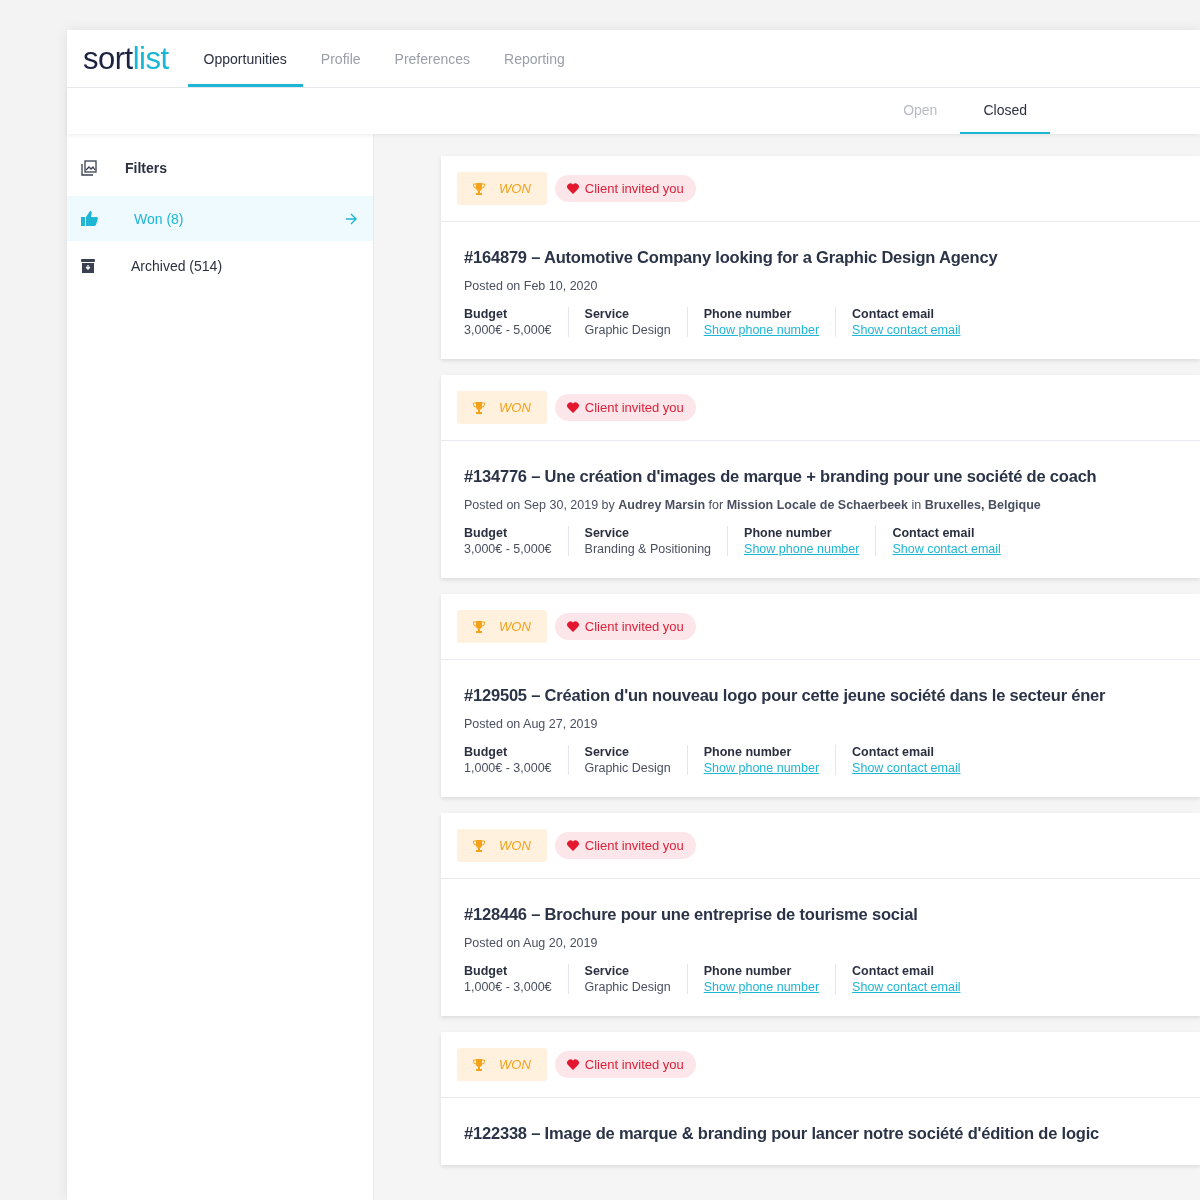  Describe the element at coordinates (177, 265) in the screenshot. I see `filter-label: Archived (514)` at that location.